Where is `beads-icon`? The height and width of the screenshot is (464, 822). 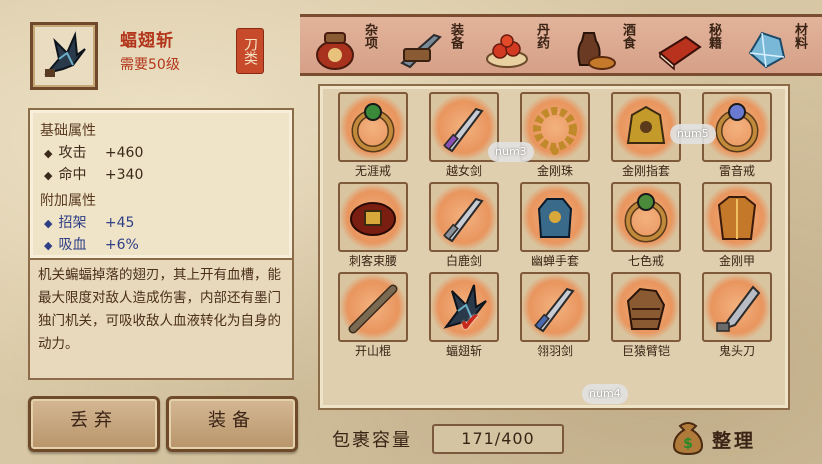 beads-icon is located at coordinates (555, 131).